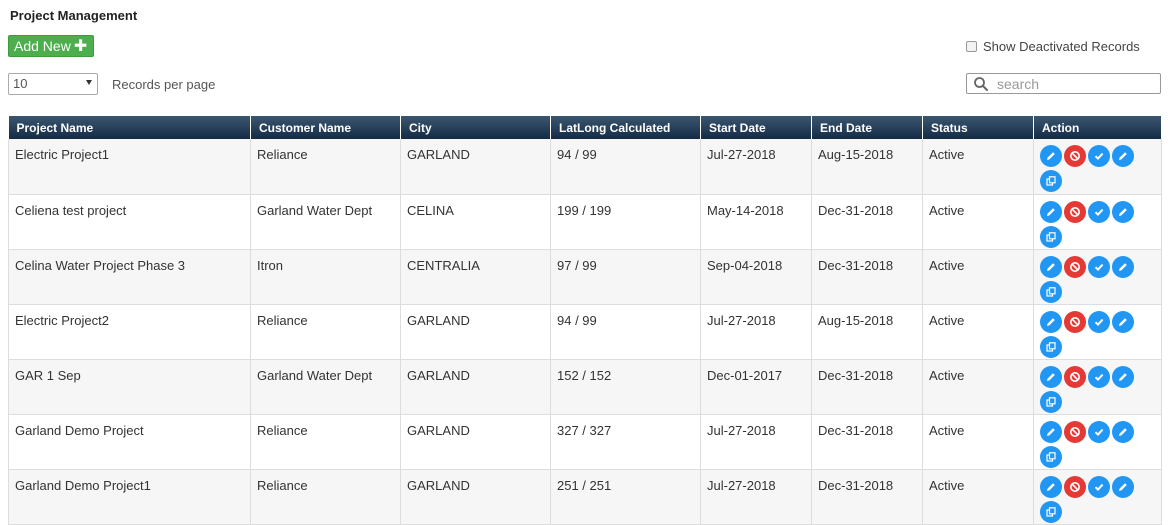 The width and height of the screenshot is (1172, 525). What do you see at coordinates (625, 387) in the screenshot?
I see `latlong-cell: 152 / 152` at bounding box center [625, 387].